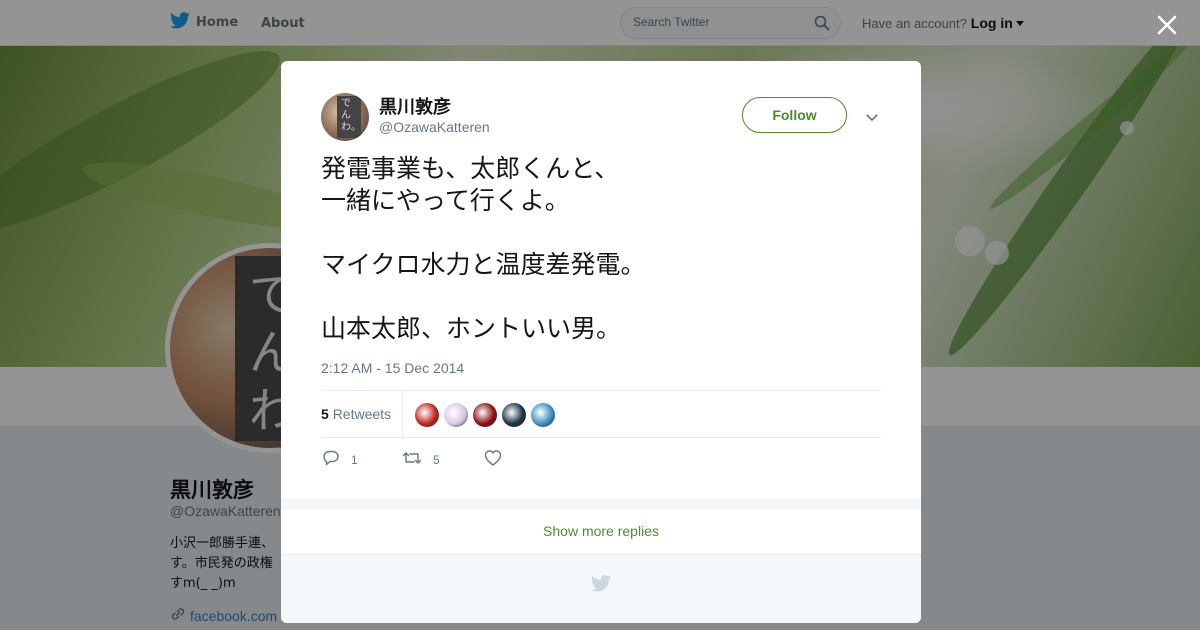 This screenshot has height=630, width=1200. Describe the element at coordinates (362, 414) in the screenshot. I see `retweet-stat-label: Retweets` at that location.